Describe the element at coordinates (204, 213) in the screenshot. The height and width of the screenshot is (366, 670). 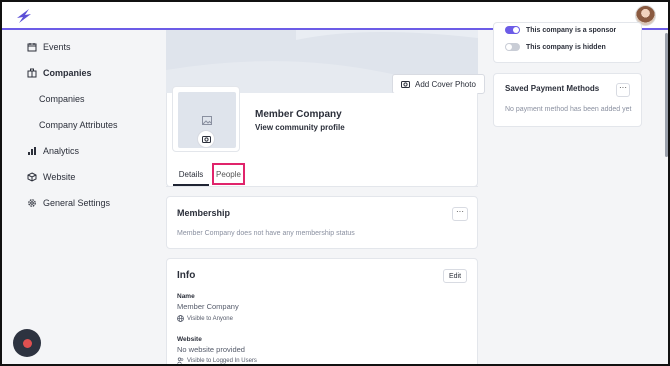
I see `membership-title: Membership` at that location.